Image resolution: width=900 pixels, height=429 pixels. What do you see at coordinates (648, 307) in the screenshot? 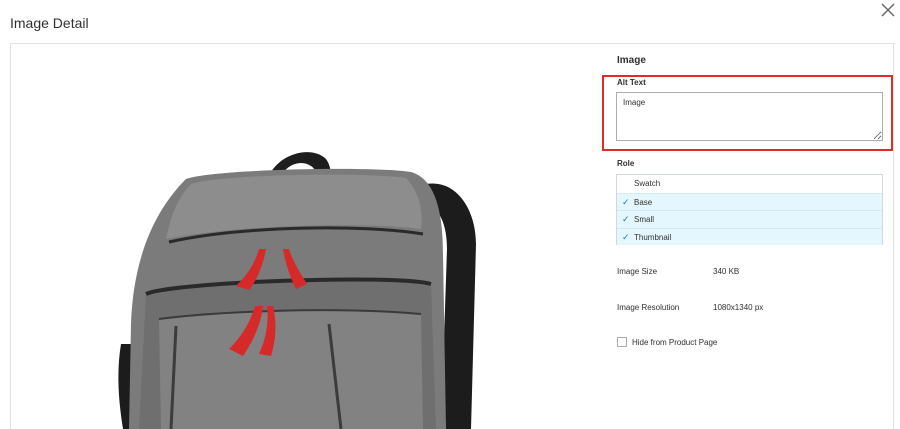
I see `image-resolution-label: Image Resolution` at bounding box center [648, 307].